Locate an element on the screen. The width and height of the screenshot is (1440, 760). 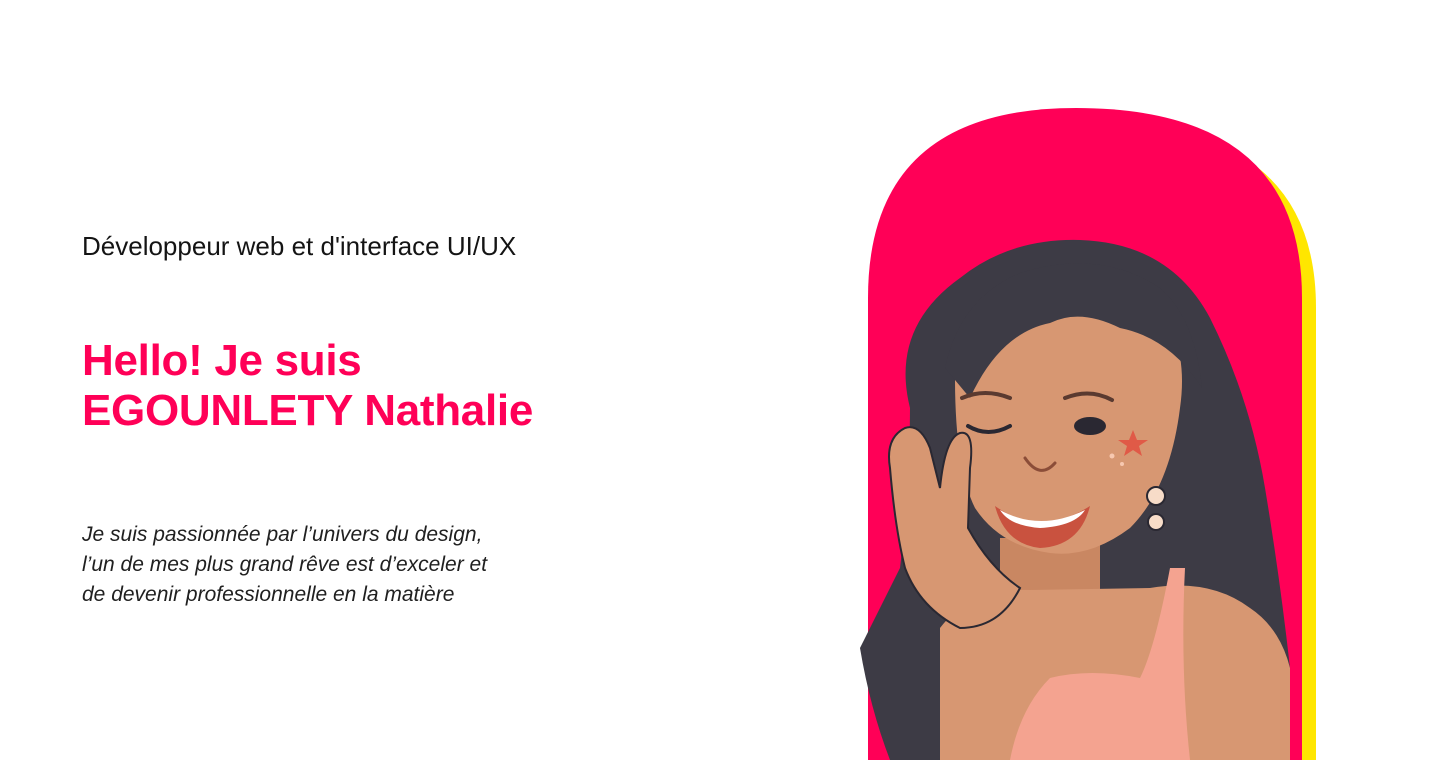
headline-line-2: EGOUNLETY Nathalie is located at coordinates (307, 410).